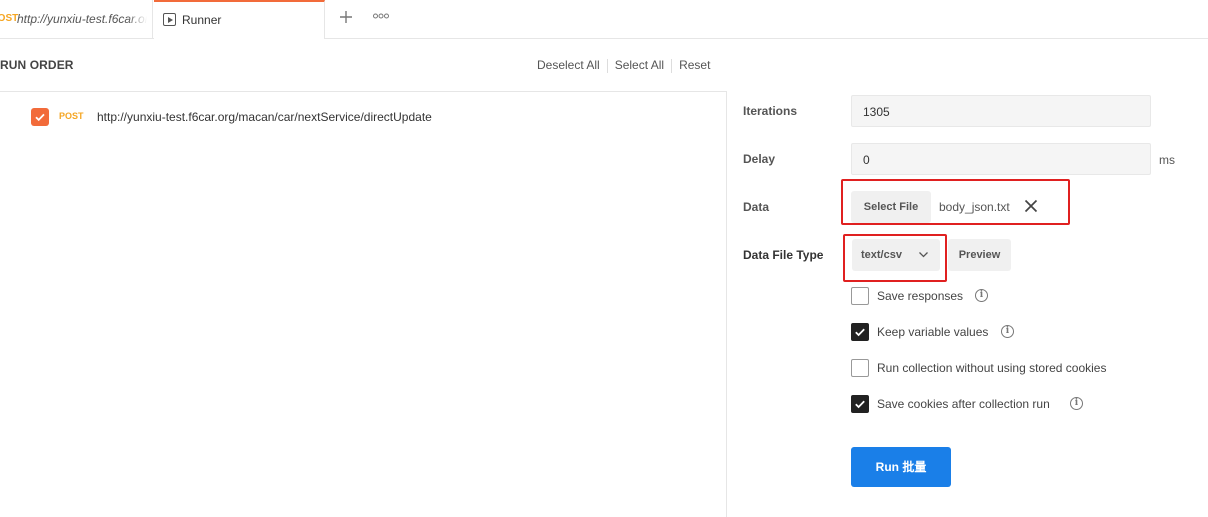 The height and width of the screenshot is (517, 1208). Describe the element at coordinates (239, 19) in the screenshot. I see `tab-runner: Runner` at that location.